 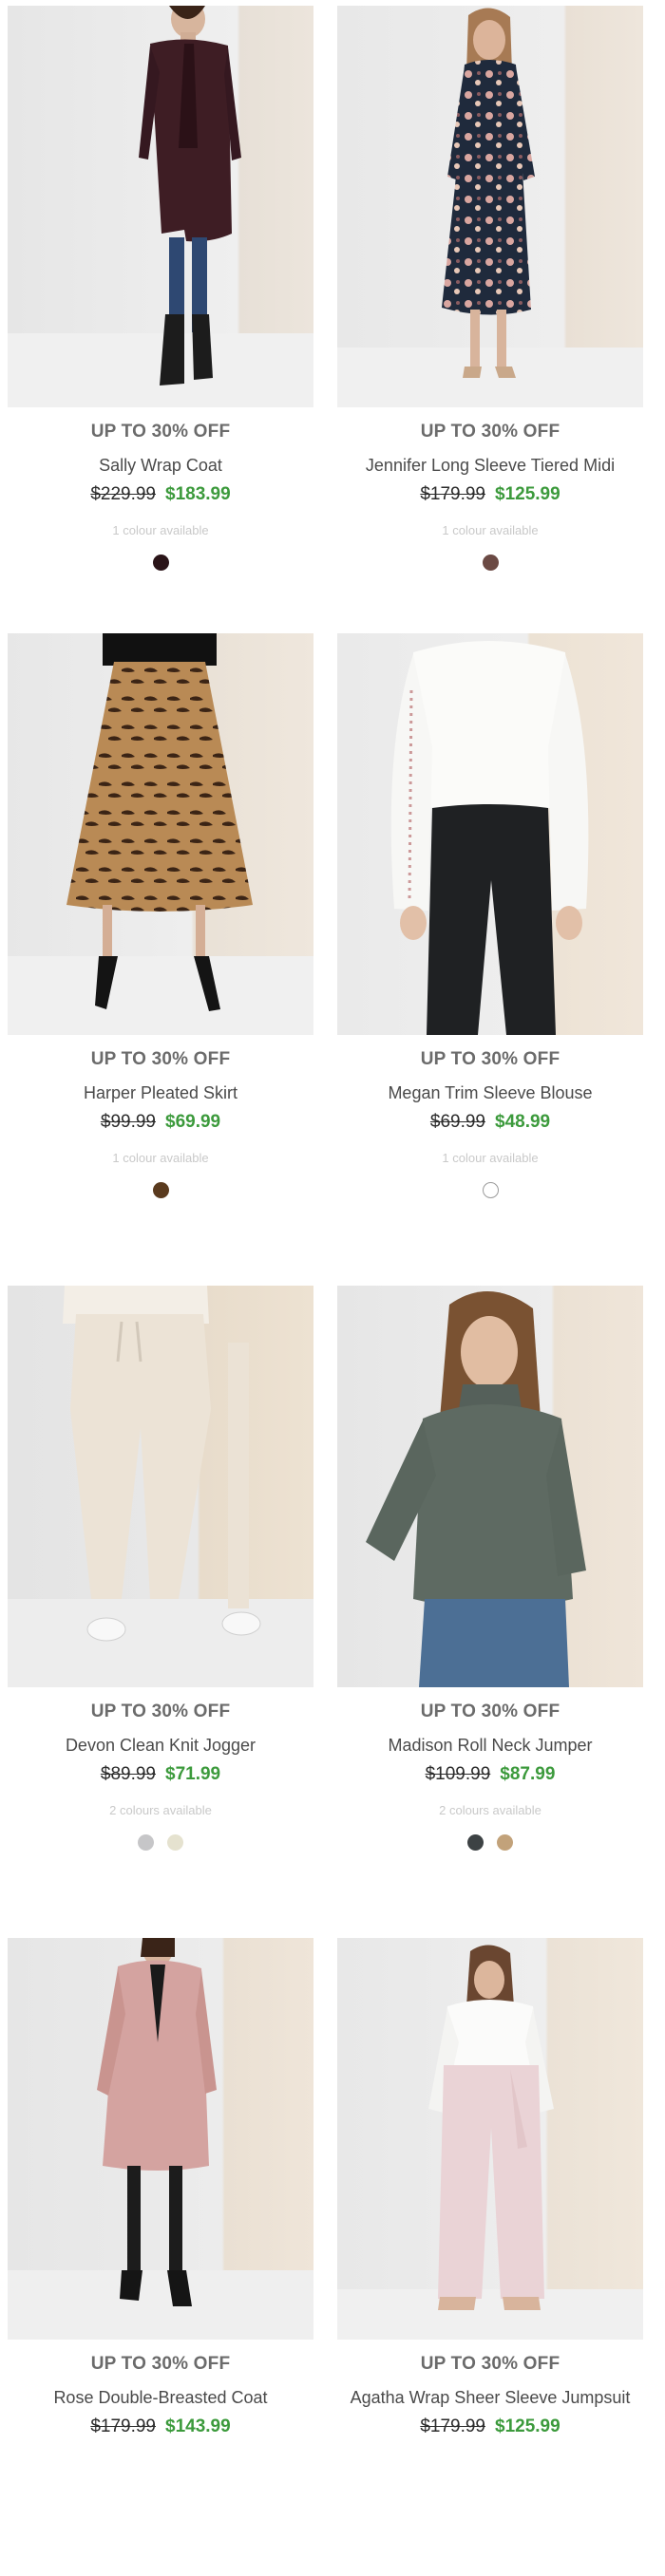 I want to click on sale-price: $87.99, so click(x=528, y=1774).